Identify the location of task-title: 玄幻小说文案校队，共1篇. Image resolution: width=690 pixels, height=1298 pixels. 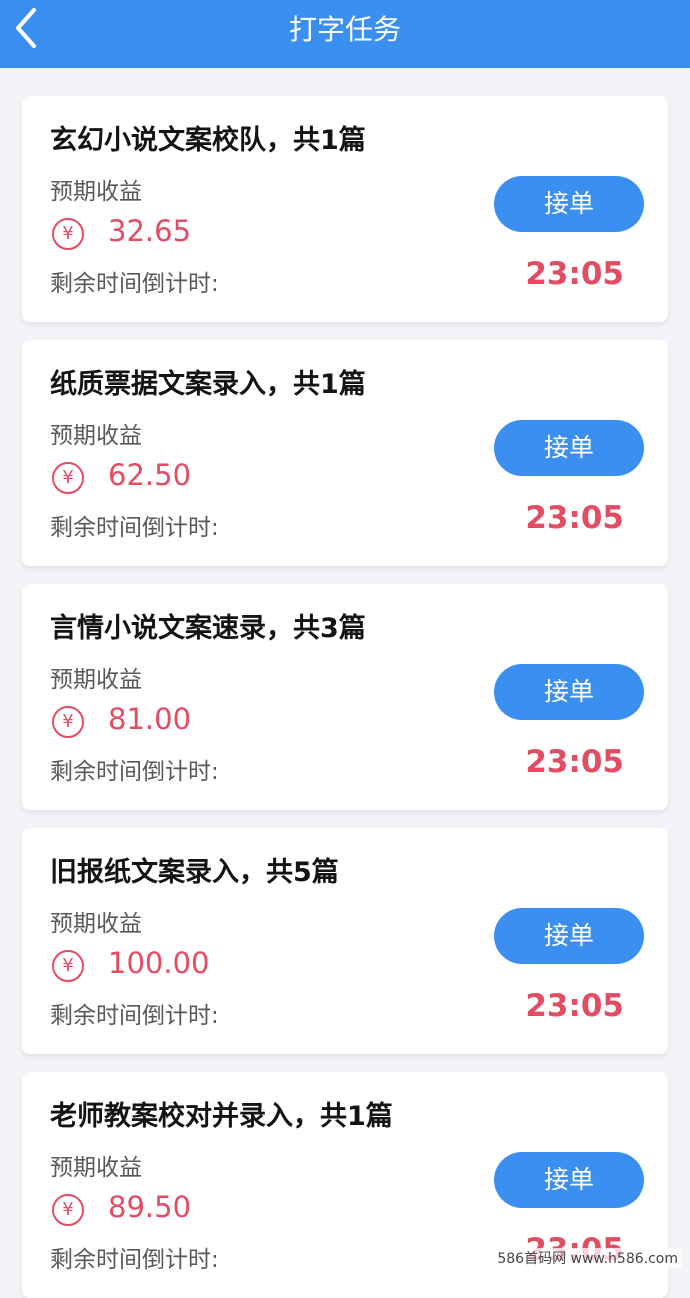
(208, 140).